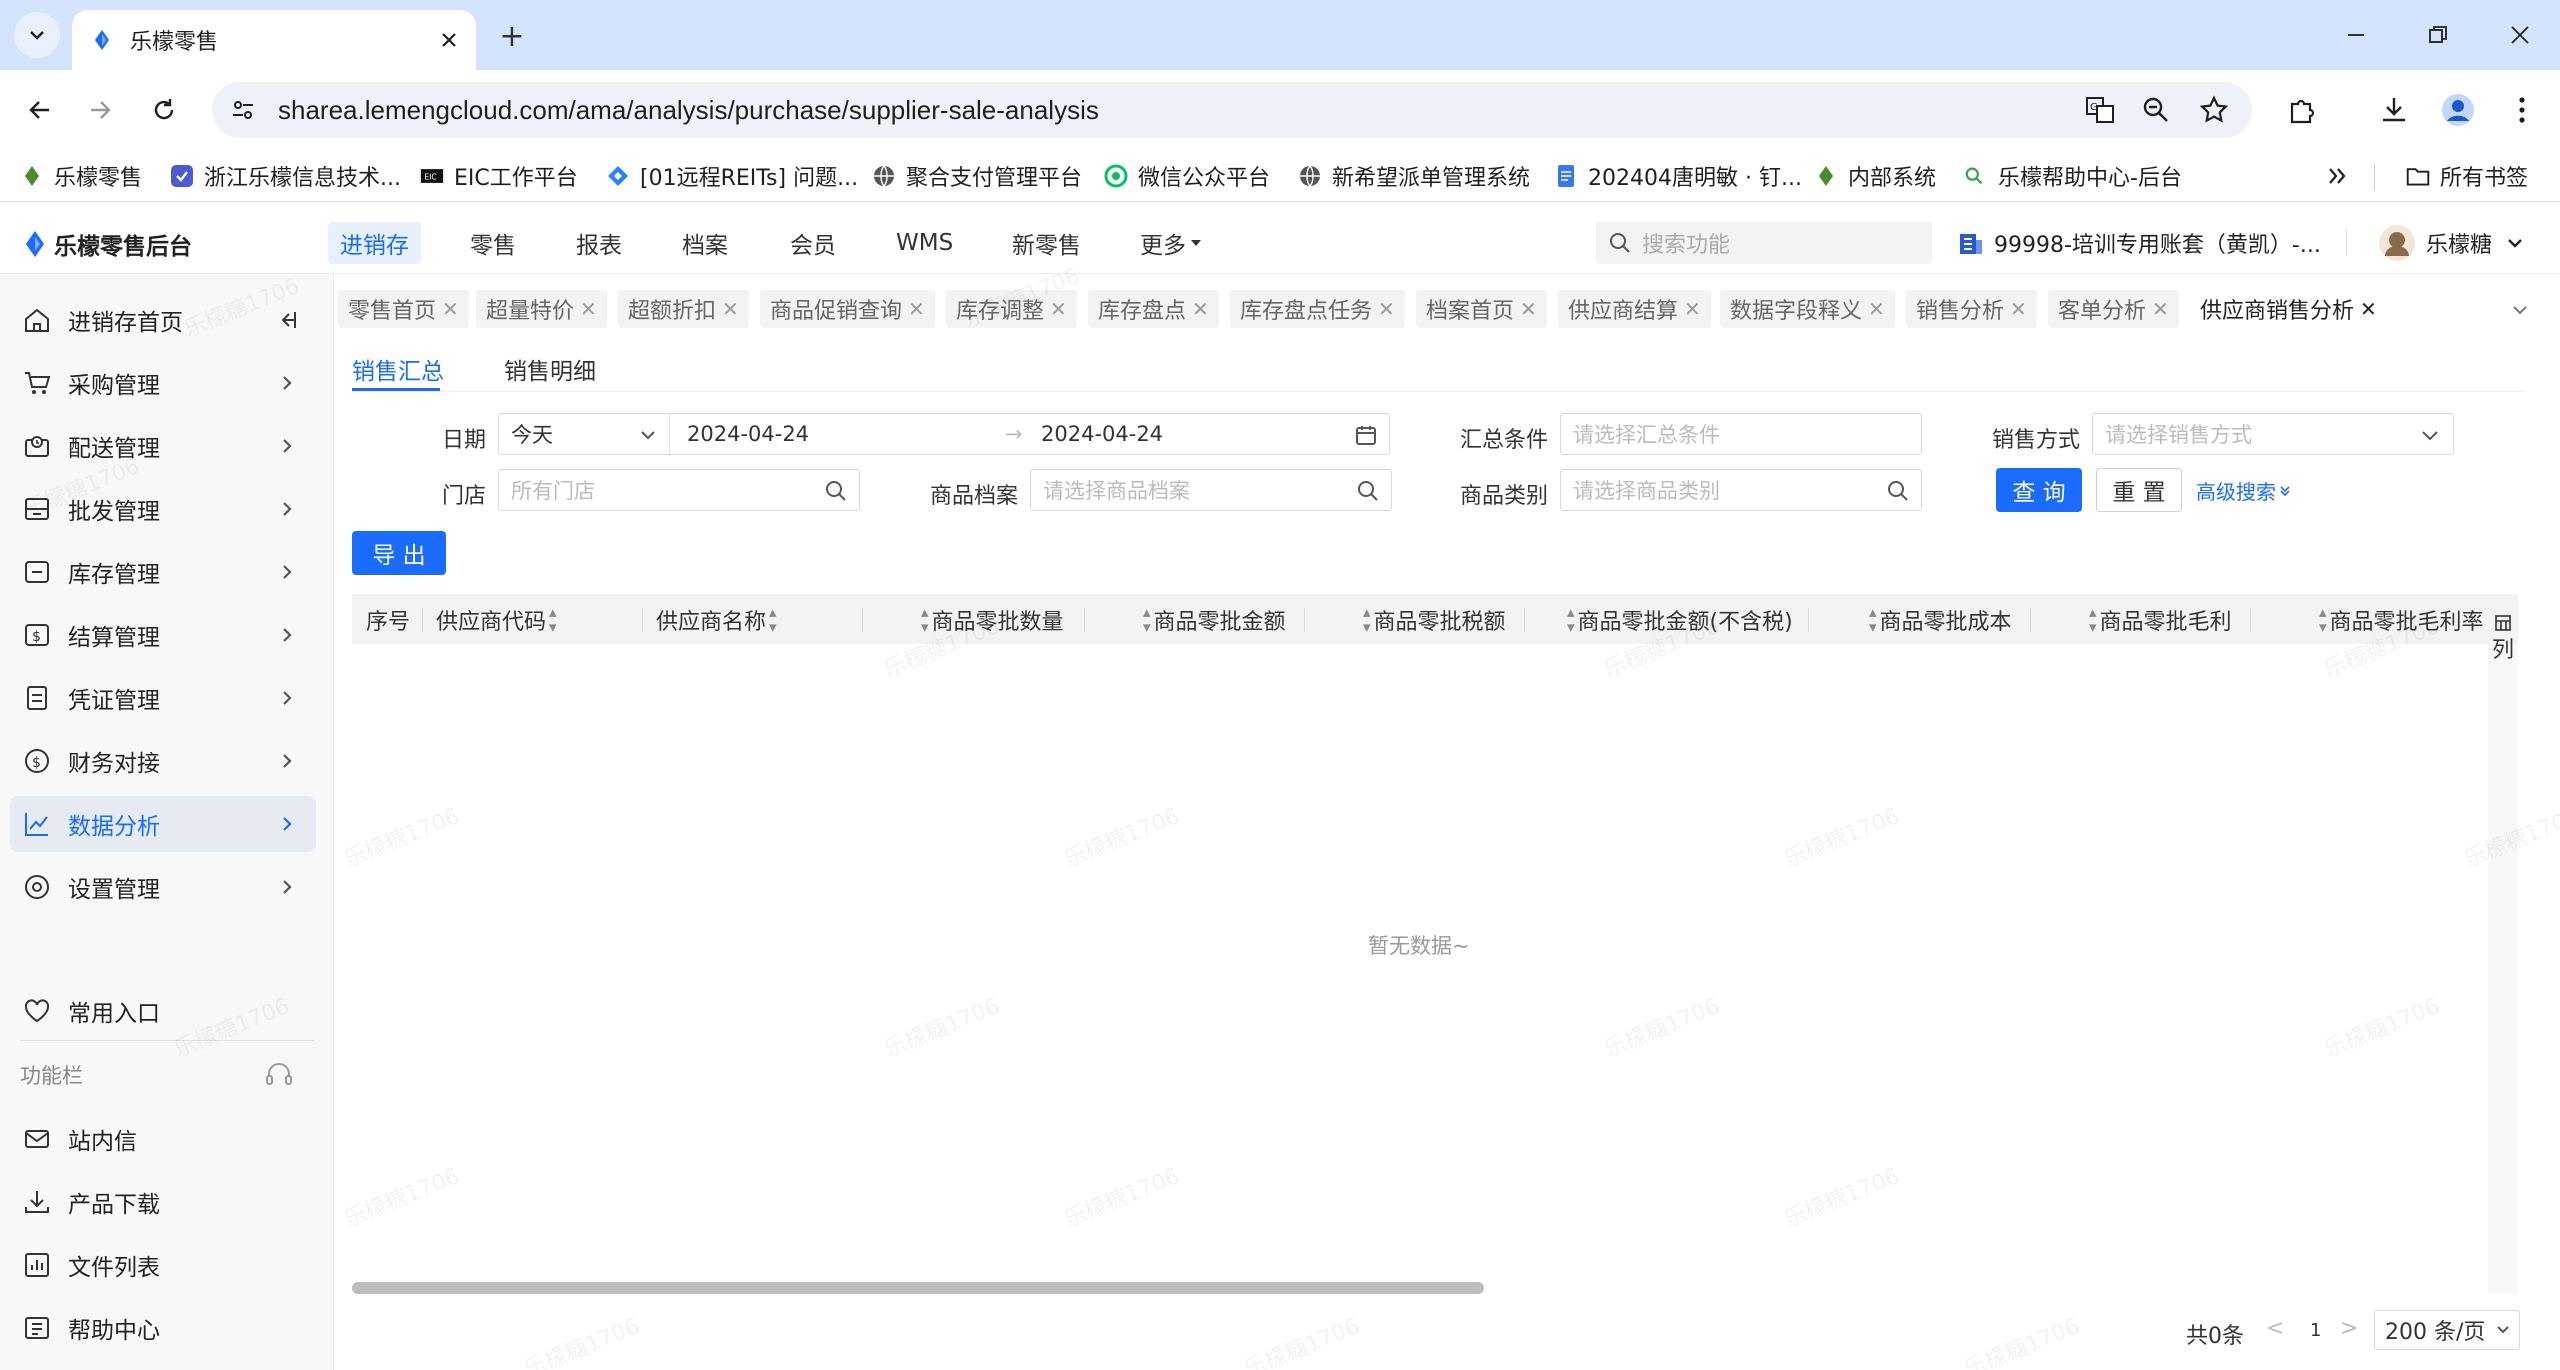 Image resolution: width=2560 pixels, height=1370 pixels. What do you see at coordinates (977, 176) in the screenshot?
I see `bookmark-item: 聚合支付管理平台` at bounding box center [977, 176].